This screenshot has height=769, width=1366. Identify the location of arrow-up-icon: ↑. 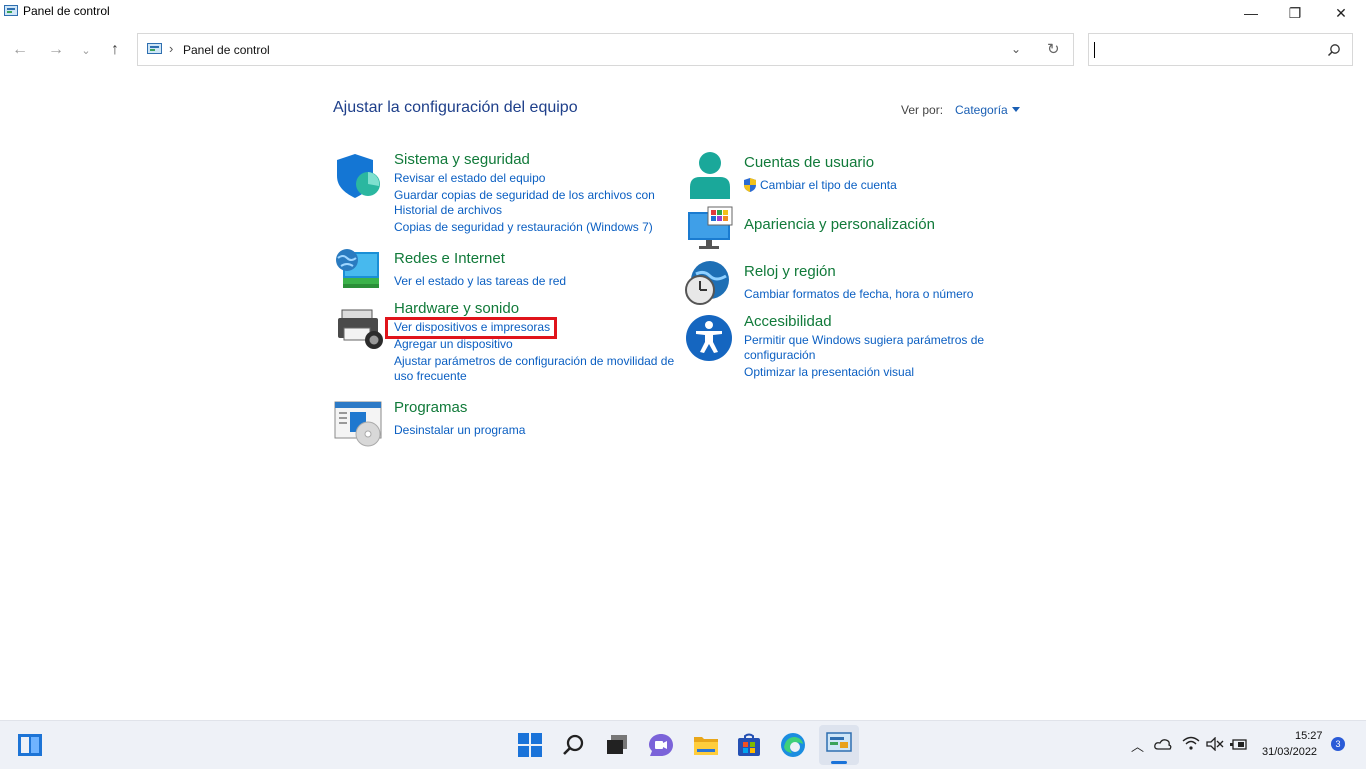
(115, 49).